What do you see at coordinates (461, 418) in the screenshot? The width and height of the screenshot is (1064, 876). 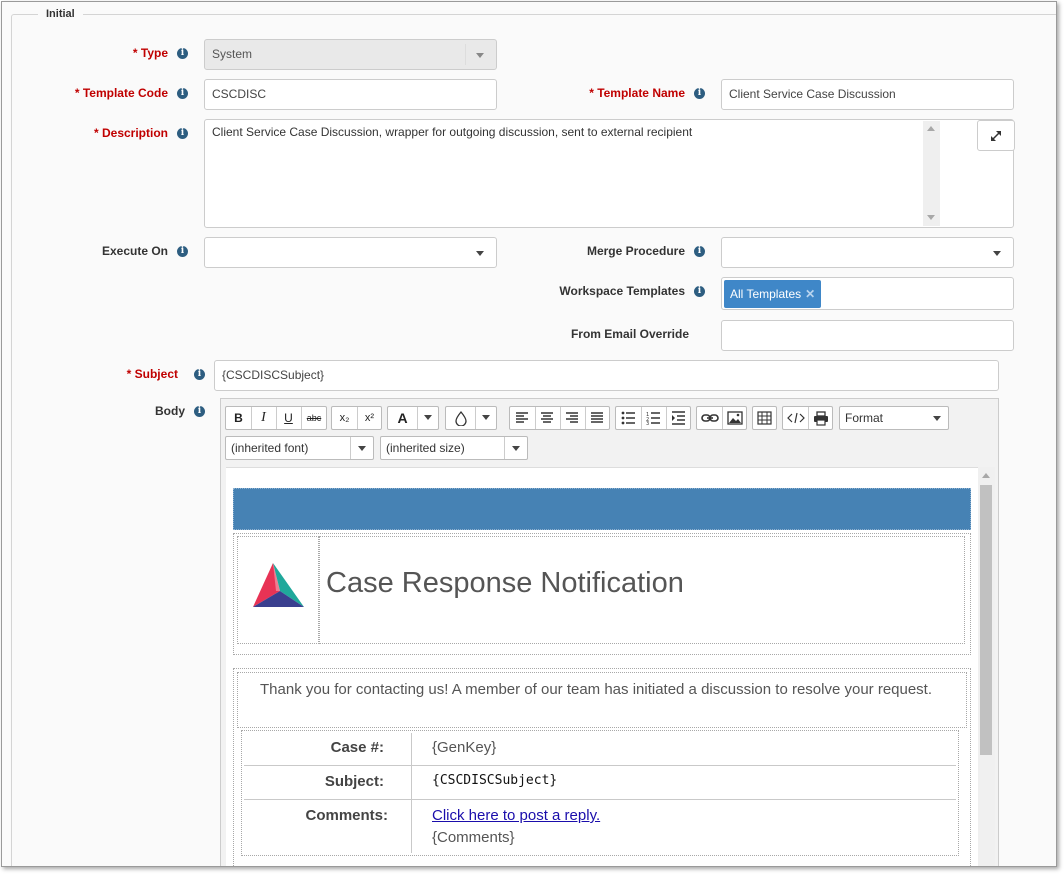 I see `background-color-icon` at bounding box center [461, 418].